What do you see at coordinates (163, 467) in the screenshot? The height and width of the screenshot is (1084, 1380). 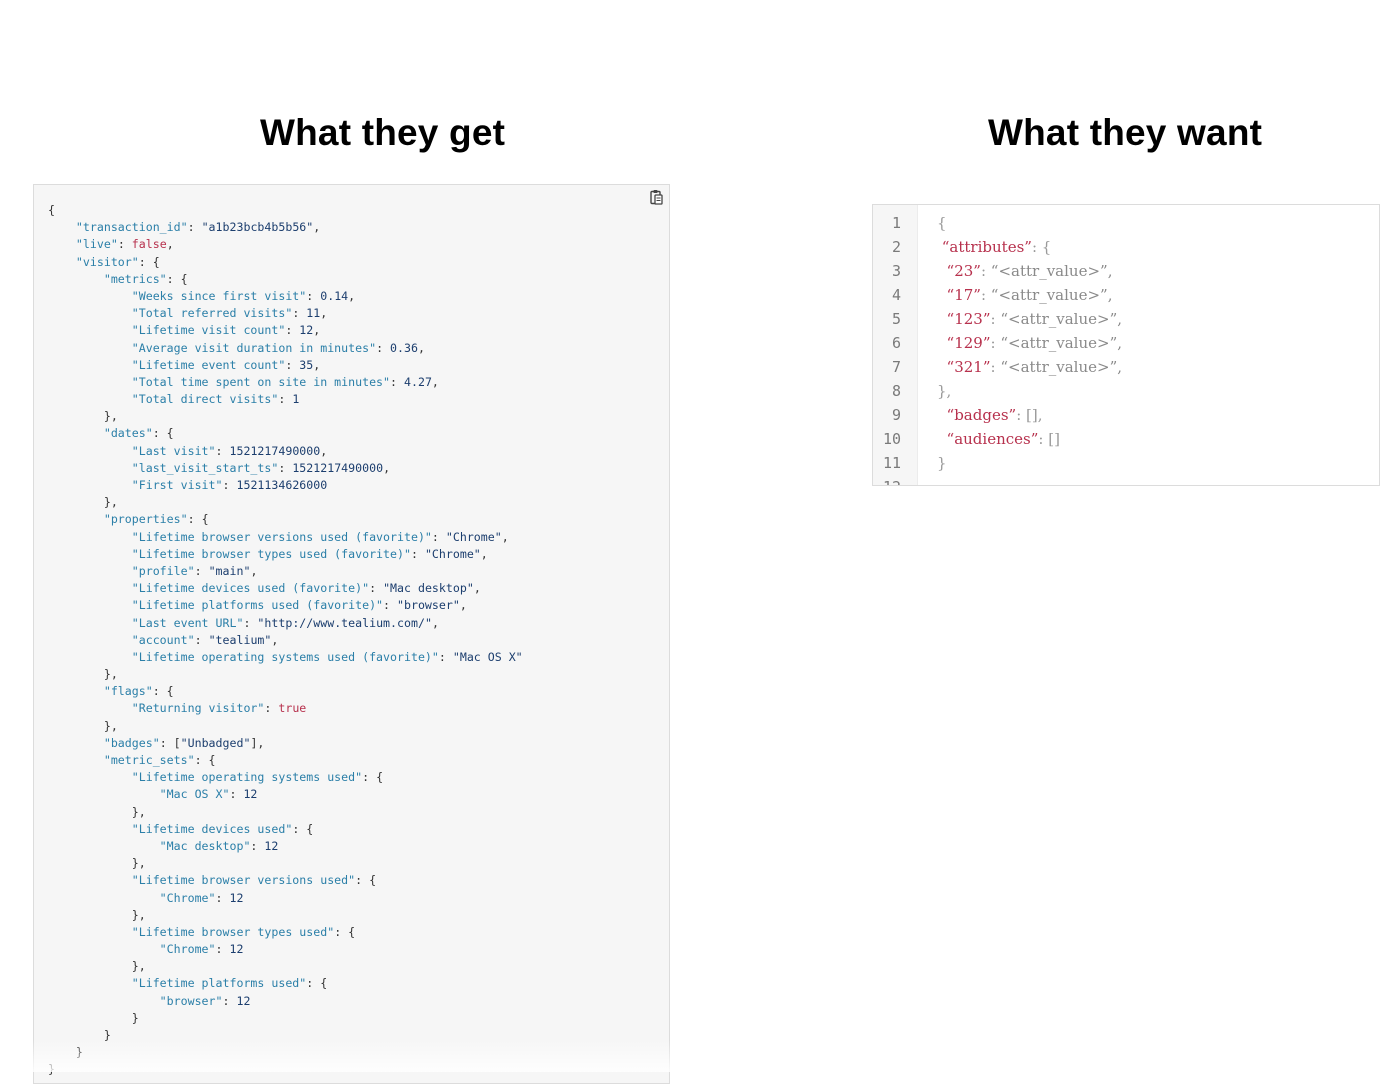 I see `code-token: "last_visit_start_ts"` at bounding box center [163, 467].